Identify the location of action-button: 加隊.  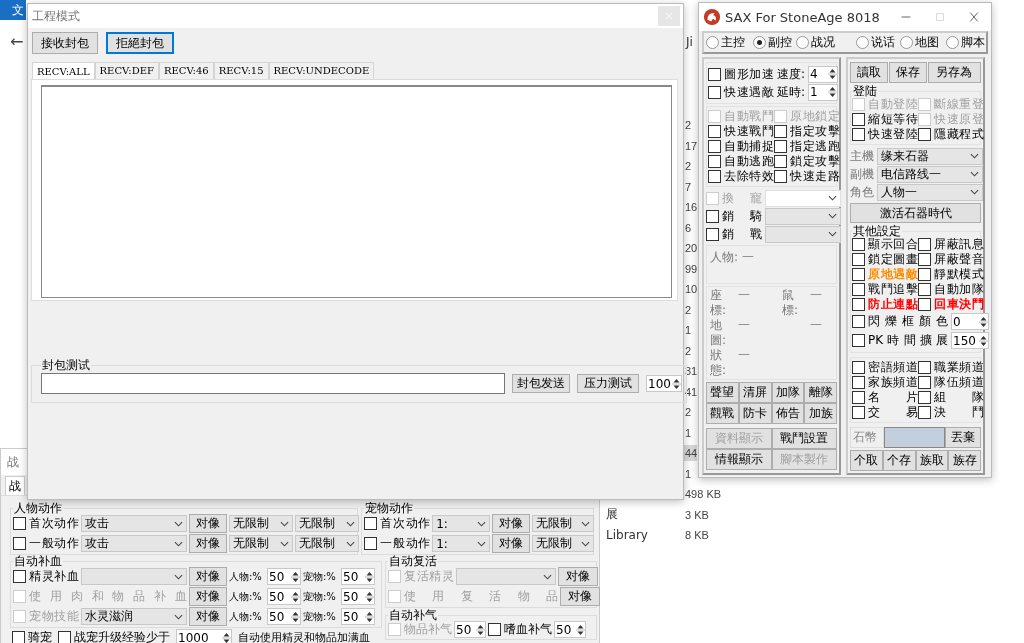
(788, 392).